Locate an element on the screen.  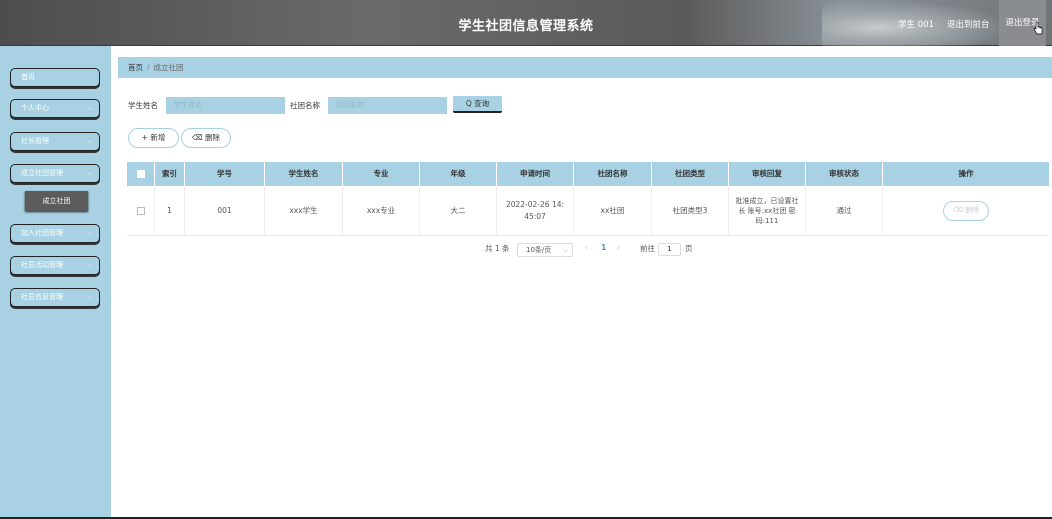
club-name-label: 社团名称 is located at coordinates (305, 105).